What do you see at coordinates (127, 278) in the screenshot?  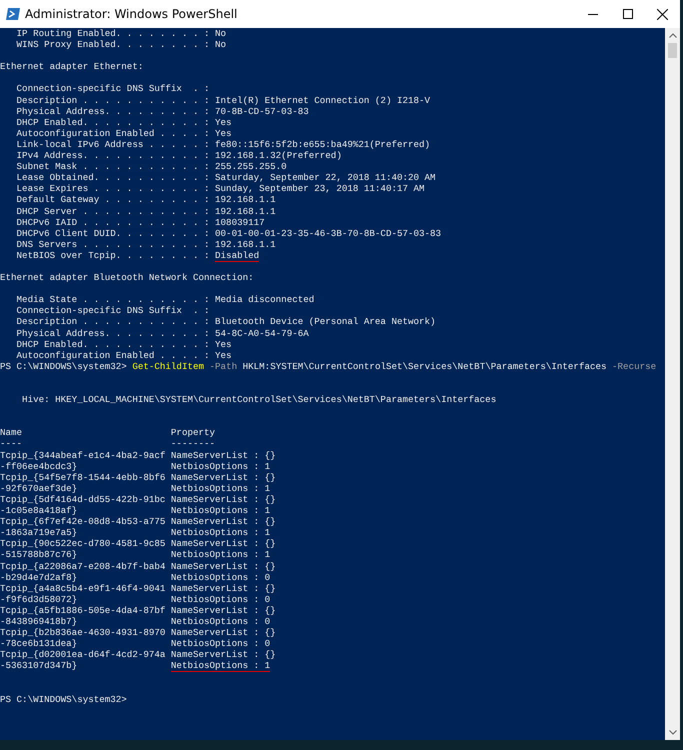 I see `console-text: Ethernet adapter Bluetooth Network Connection:` at bounding box center [127, 278].